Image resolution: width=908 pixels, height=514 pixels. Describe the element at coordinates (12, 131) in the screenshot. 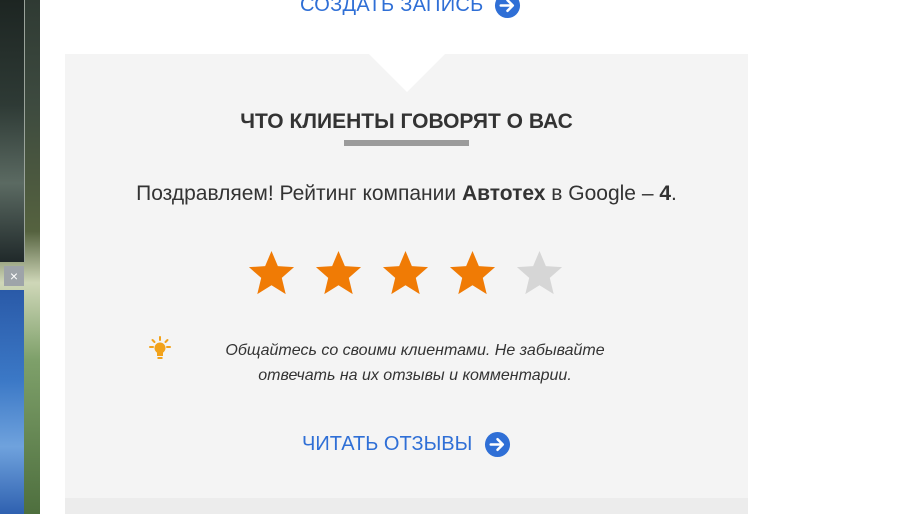

I see `background-photo-top` at that location.